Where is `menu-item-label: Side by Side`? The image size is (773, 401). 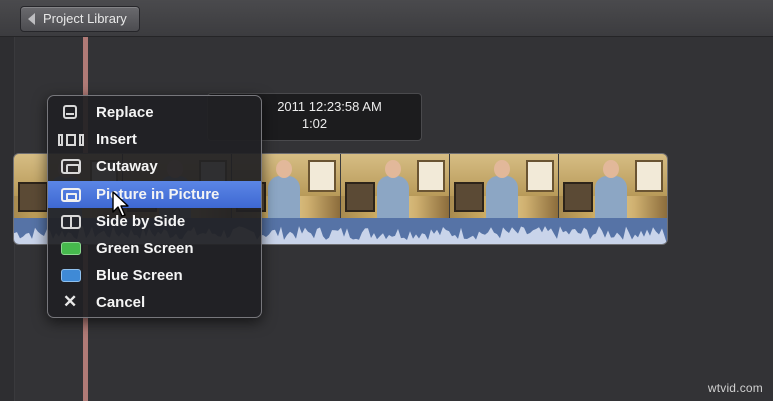
menu-item-label: Side by Side is located at coordinates (141, 221).